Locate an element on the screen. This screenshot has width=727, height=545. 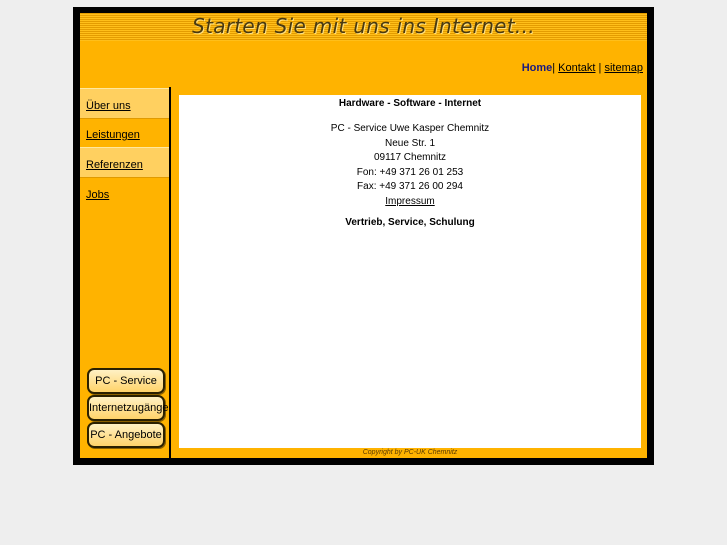
sidebar-item-leistungen: Leistungen is located at coordinates (124, 132).